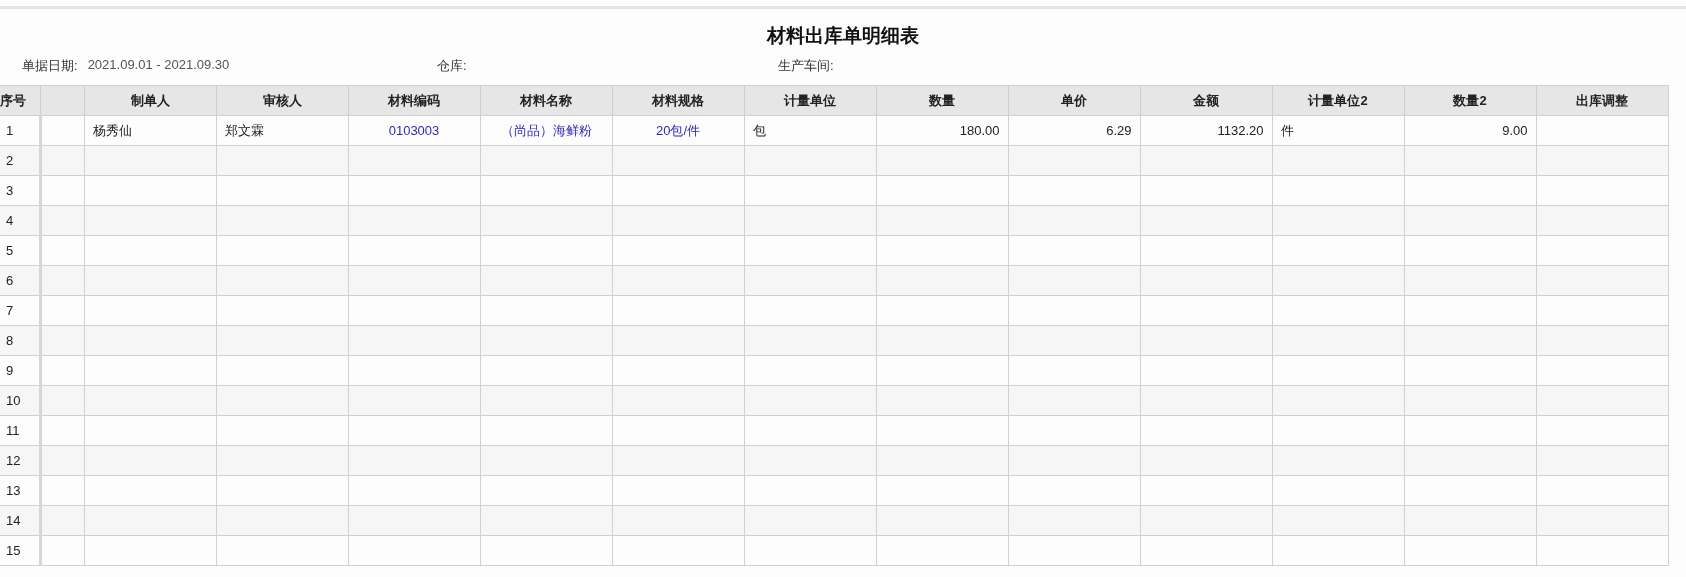 Image resolution: width=1686 pixels, height=577 pixels. Describe the element at coordinates (1470, 100) in the screenshot. I see `header-cell: 数量2` at that location.